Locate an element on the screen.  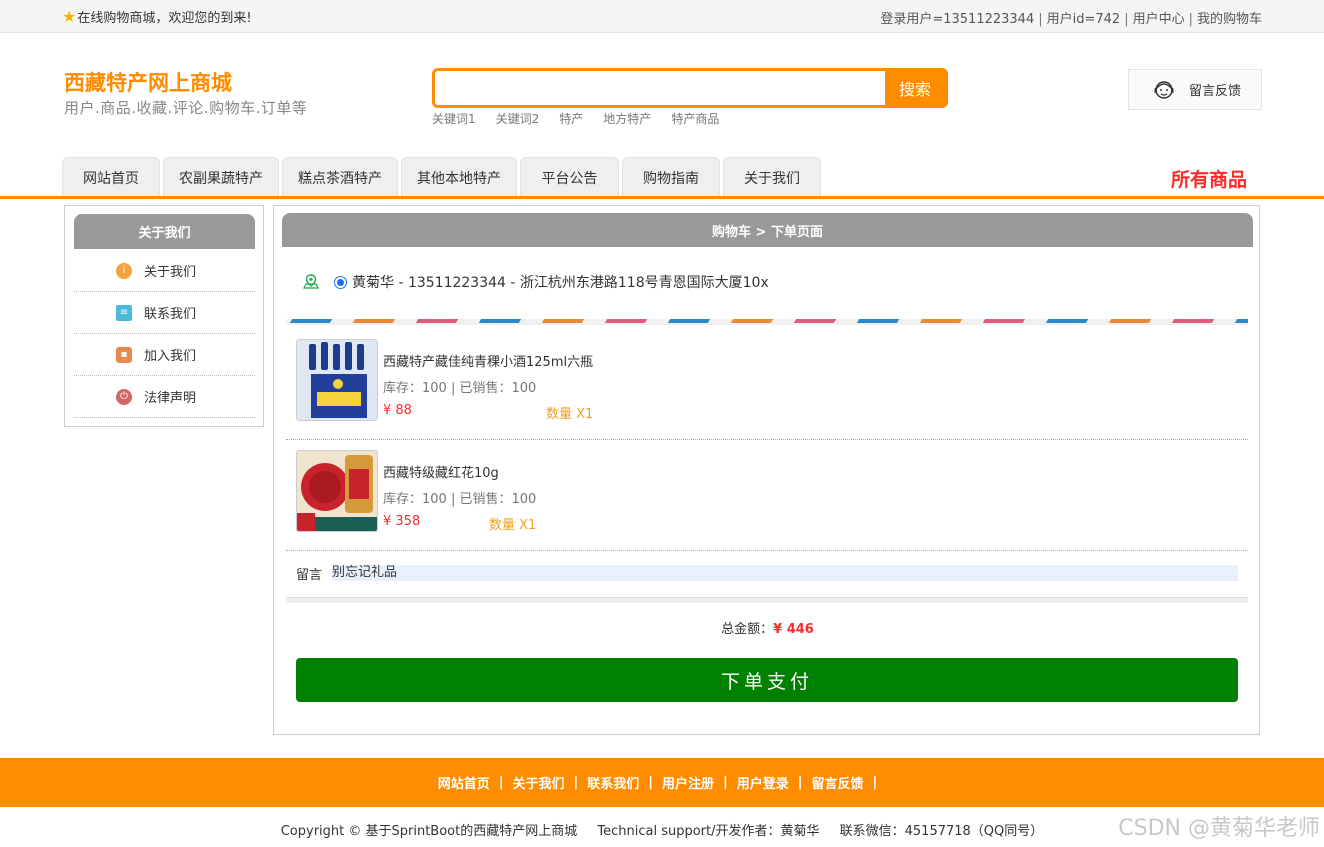
sidebar-item-label: 法律声明 is located at coordinates (170, 398).